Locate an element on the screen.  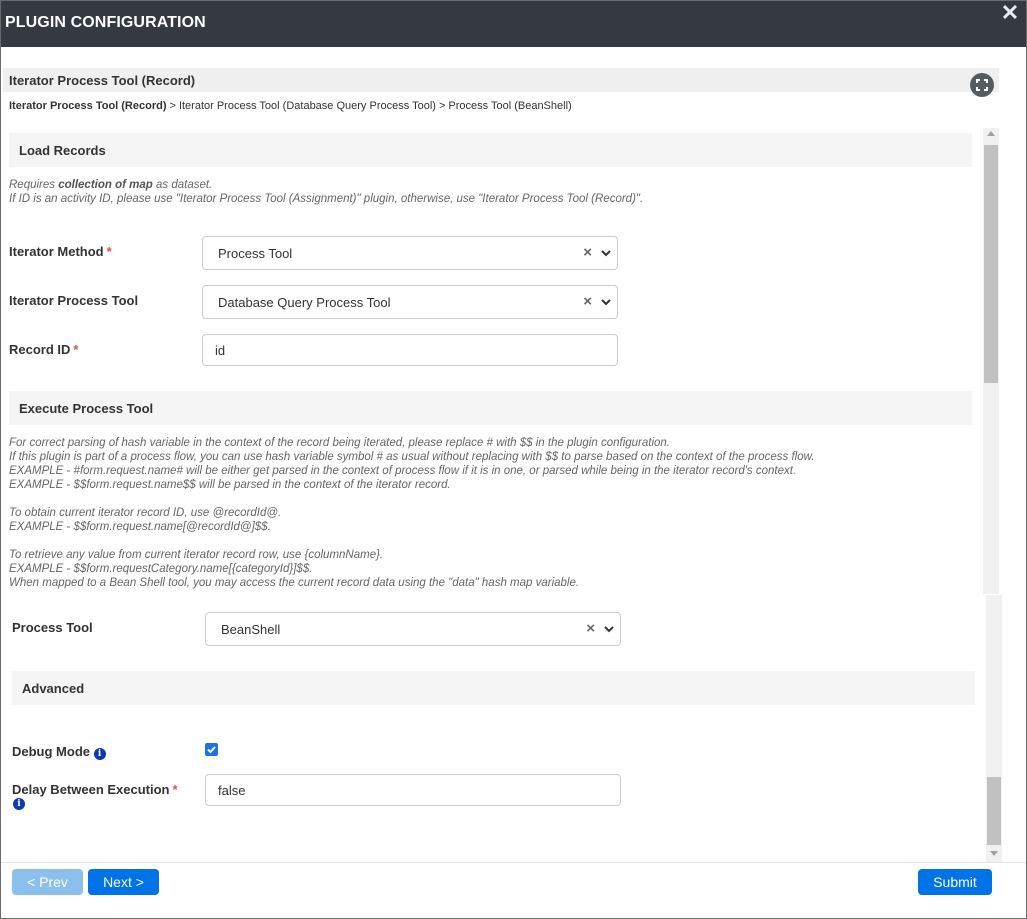
submit-button: Submit is located at coordinates (955, 882).